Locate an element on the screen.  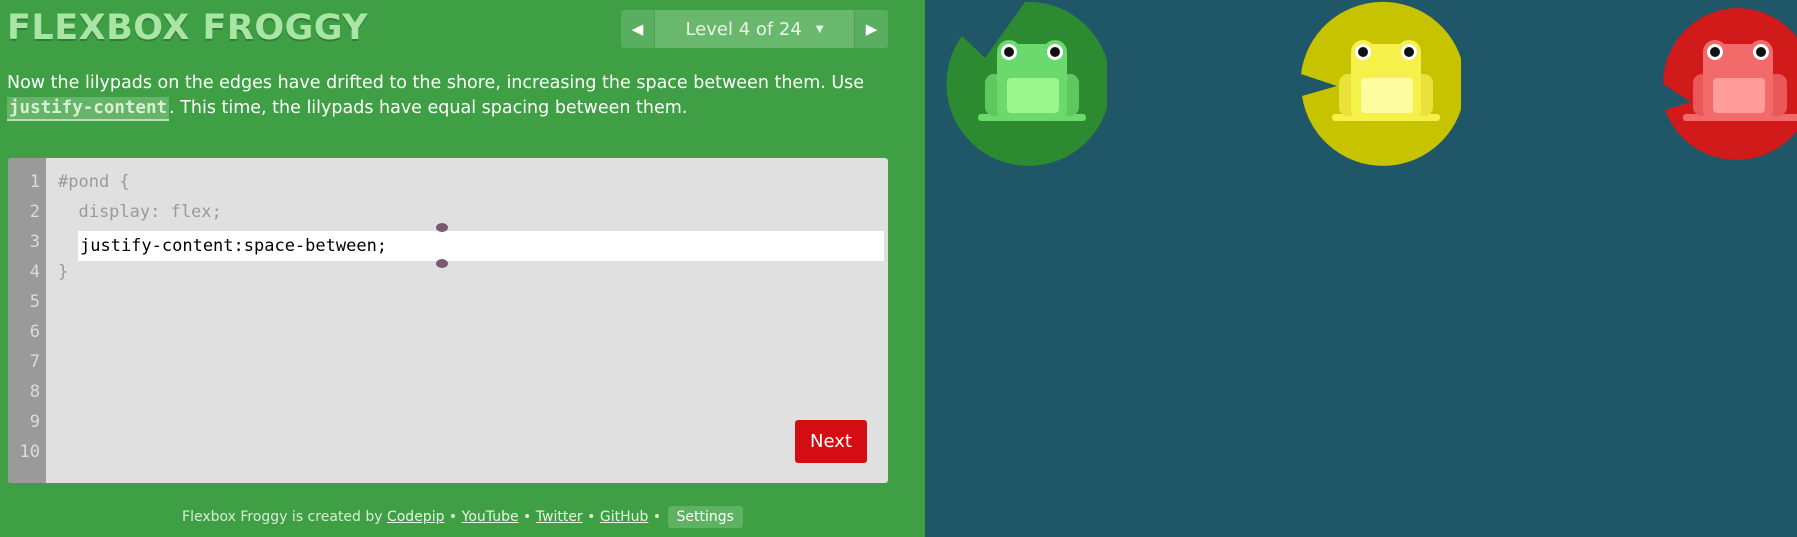
line-number: 10 is located at coordinates (29, 452).